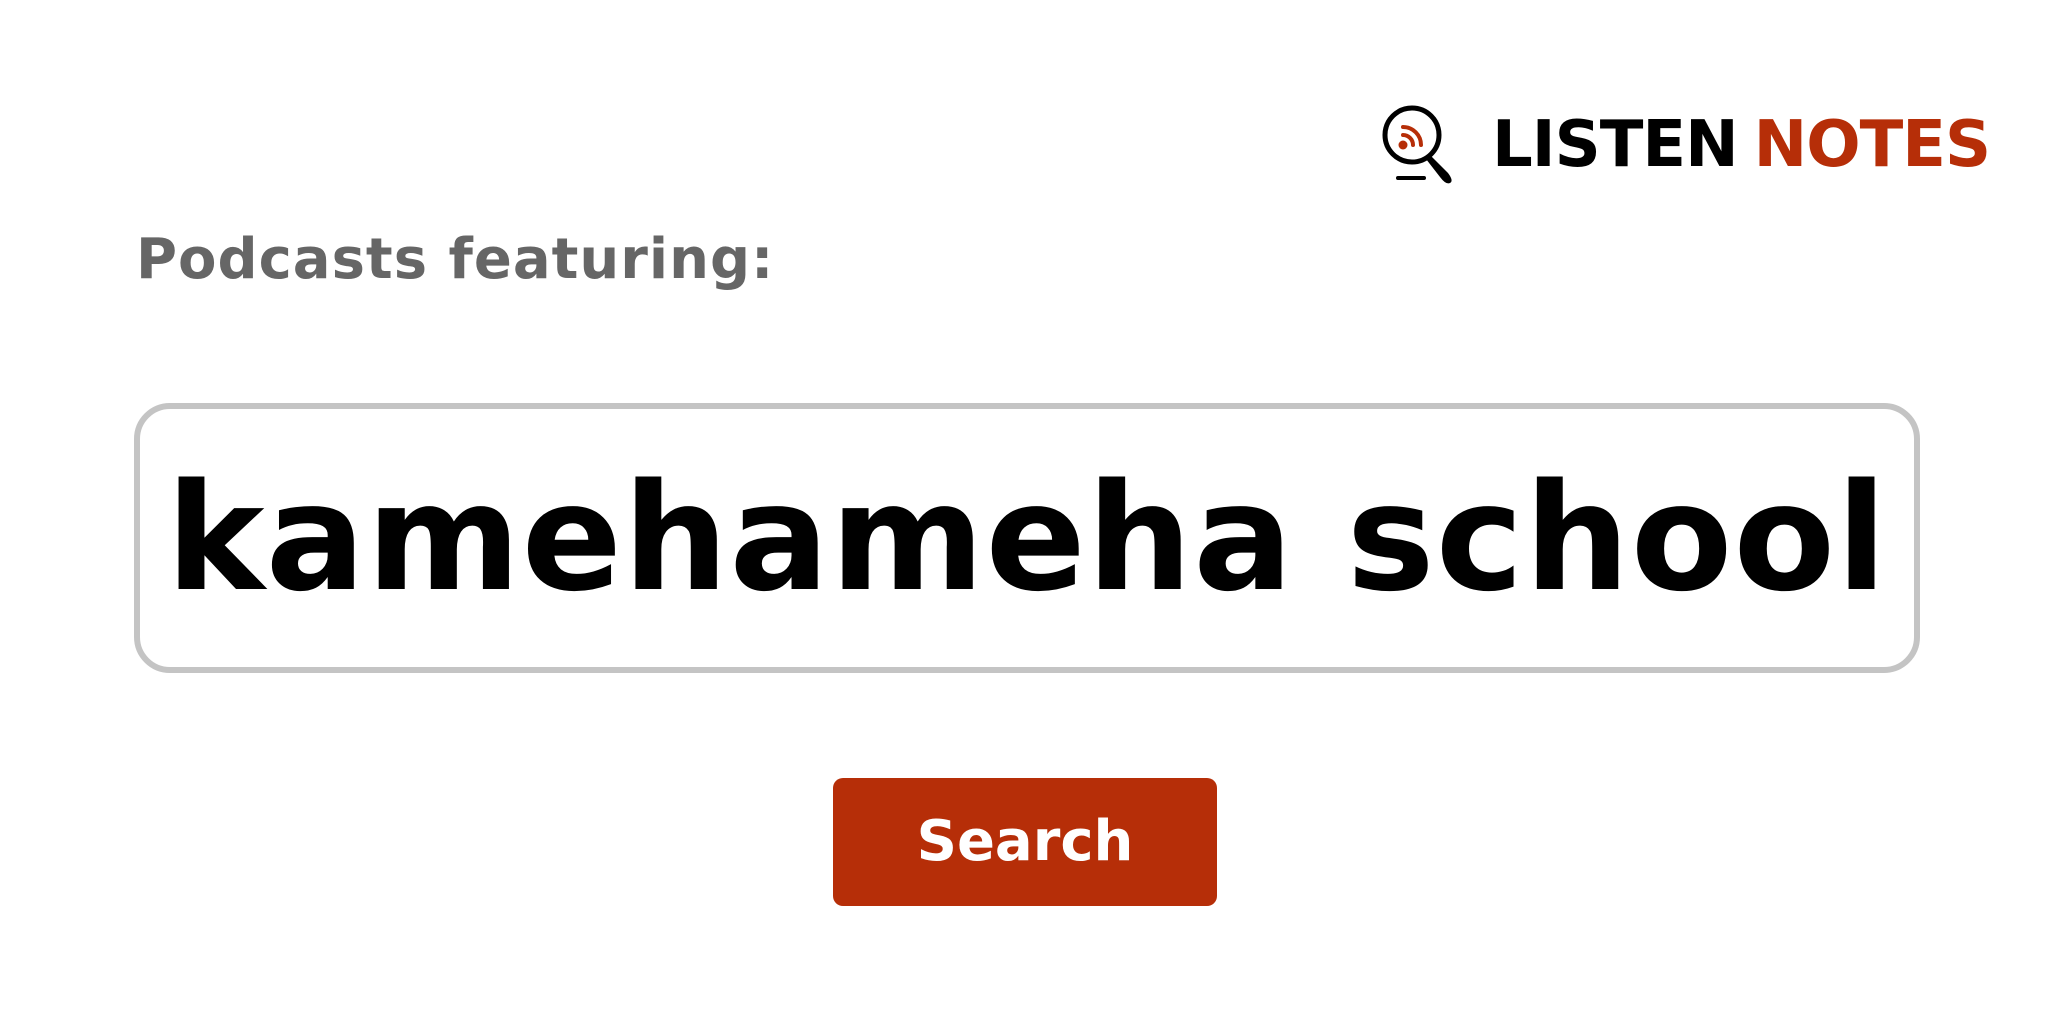  Describe the element at coordinates (455, 259) in the screenshot. I see `page-heading: Podcasts featuring:` at that location.